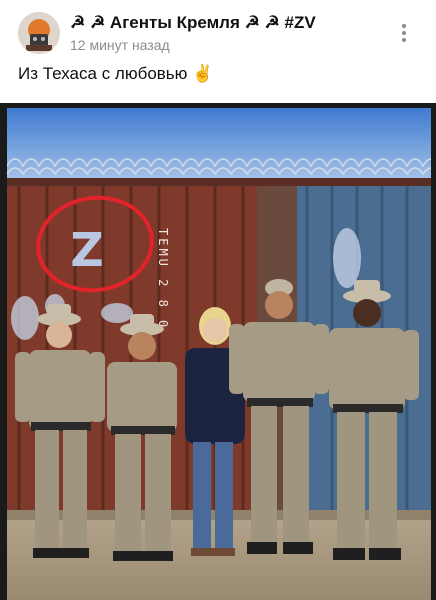 The height and width of the screenshot is (600, 436). I want to click on container-code: TEMU 2 8 0, so click(163, 279).